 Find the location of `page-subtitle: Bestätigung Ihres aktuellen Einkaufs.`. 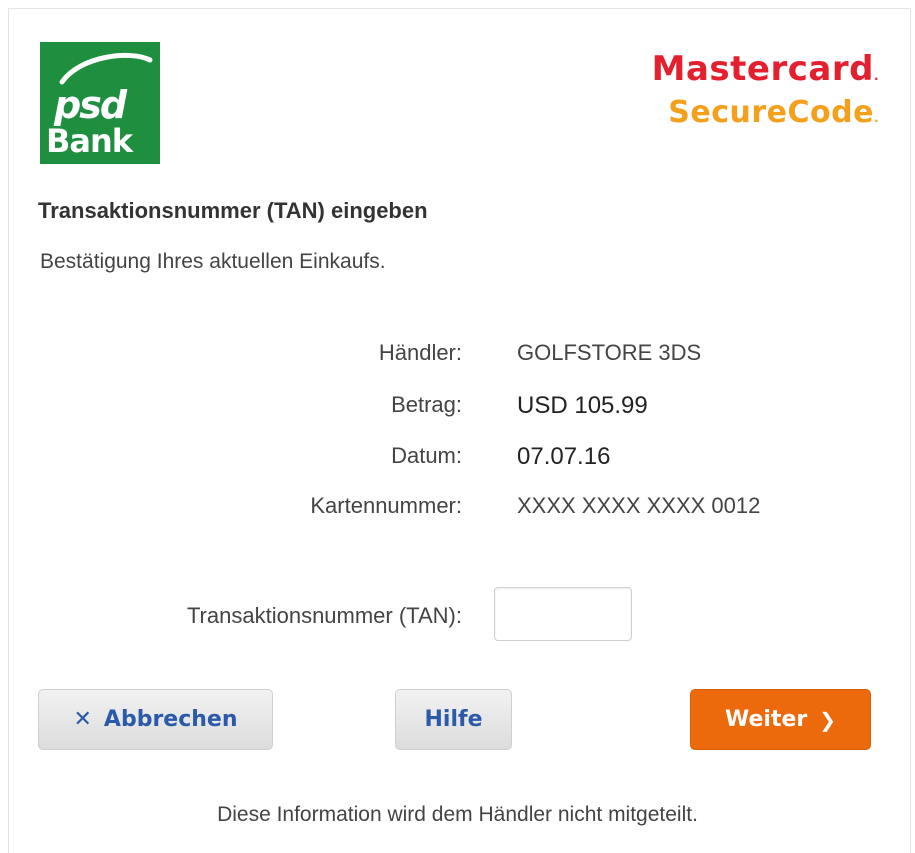

page-subtitle: Bestätigung Ihres aktuellen Einkaufs. is located at coordinates (213, 261).